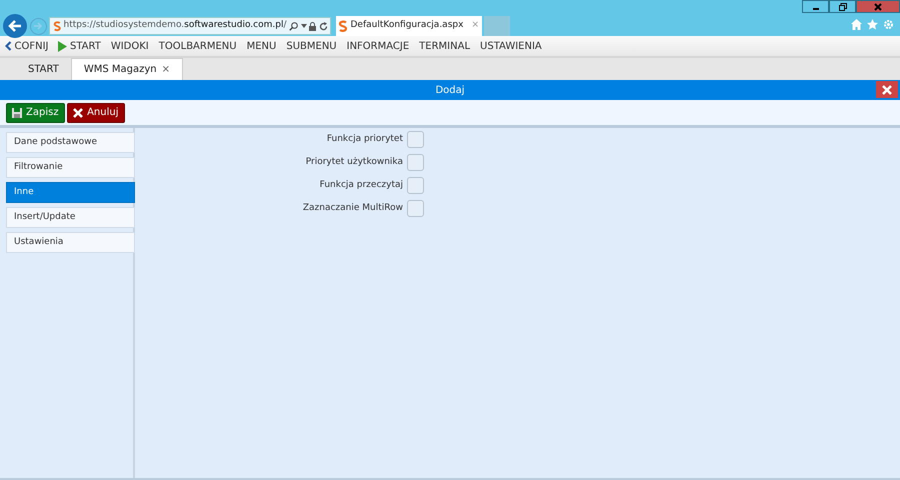  What do you see at coordinates (293, 26) in the screenshot?
I see `search-icon` at bounding box center [293, 26].